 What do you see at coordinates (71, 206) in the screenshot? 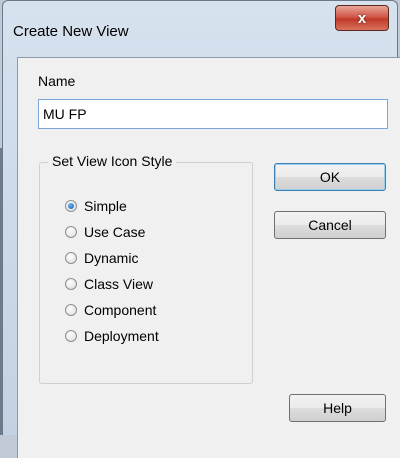
I see `radio-button-checked` at bounding box center [71, 206].